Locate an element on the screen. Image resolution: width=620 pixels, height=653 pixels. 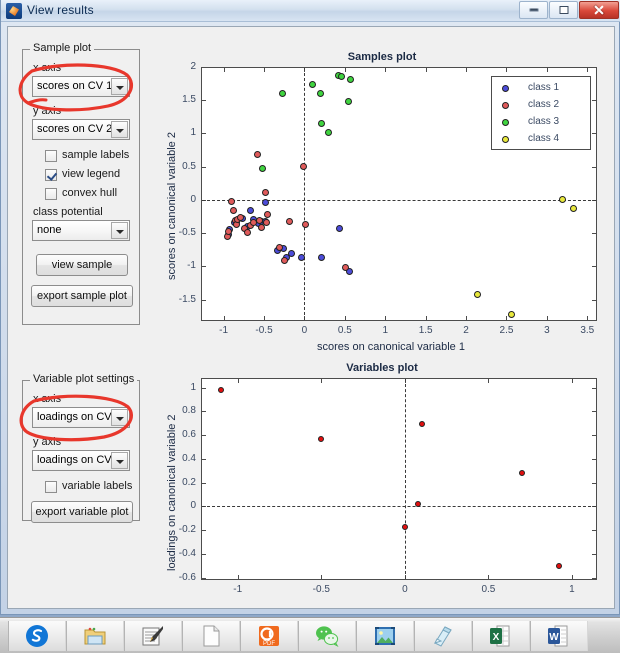
variable-y-axis-select: loadings on CV 2 is located at coordinates (81, 460).